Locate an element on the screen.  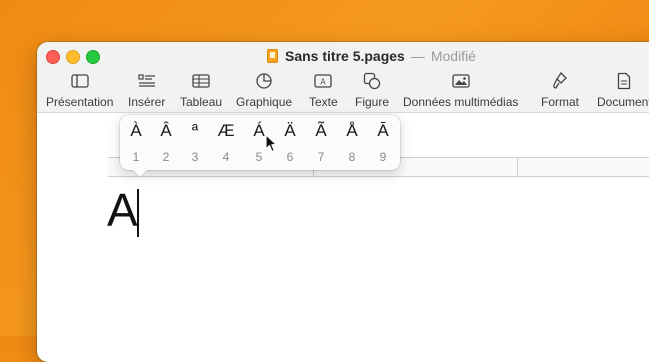
toolbar-shape-label: Figure is located at coordinates (372, 102).